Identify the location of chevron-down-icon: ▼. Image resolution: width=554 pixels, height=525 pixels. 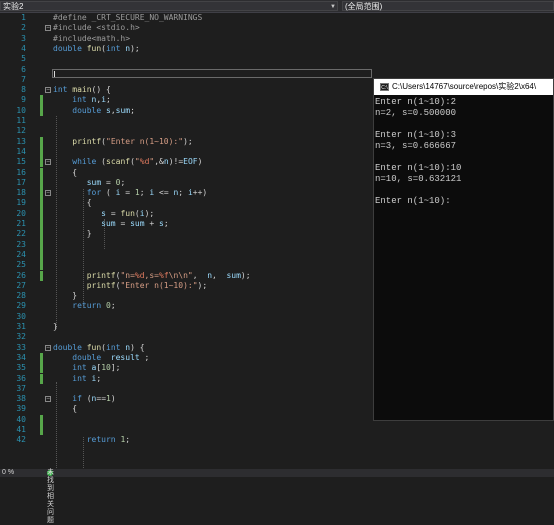
(333, 7).